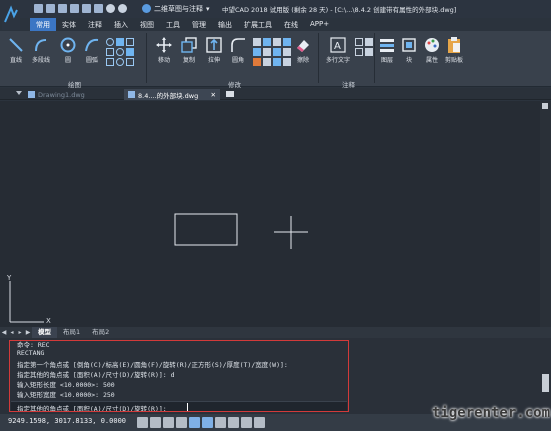 The width and height of the screenshot is (554, 431). What do you see at coordinates (267, 42) in the screenshot?
I see `trim-icon` at bounding box center [267, 42].